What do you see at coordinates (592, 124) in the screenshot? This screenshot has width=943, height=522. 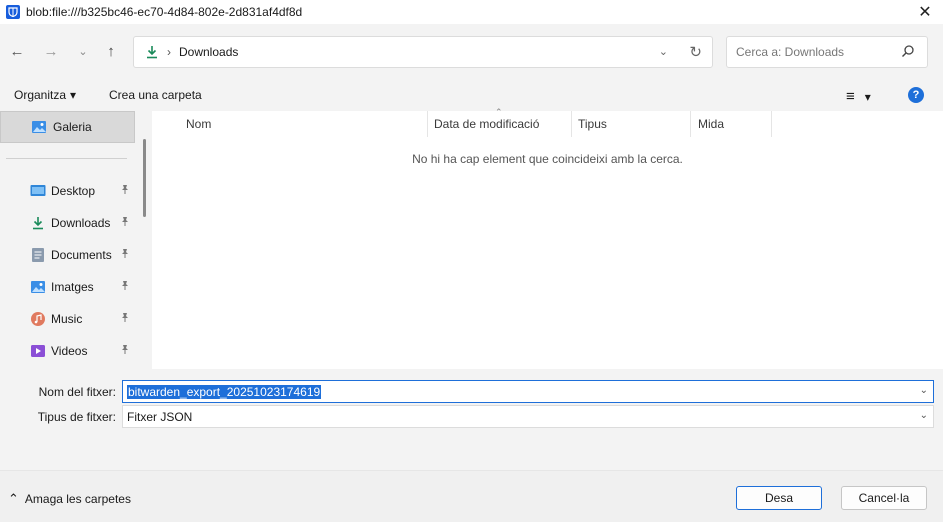 I see `column-header-label: Tipus` at bounding box center [592, 124].